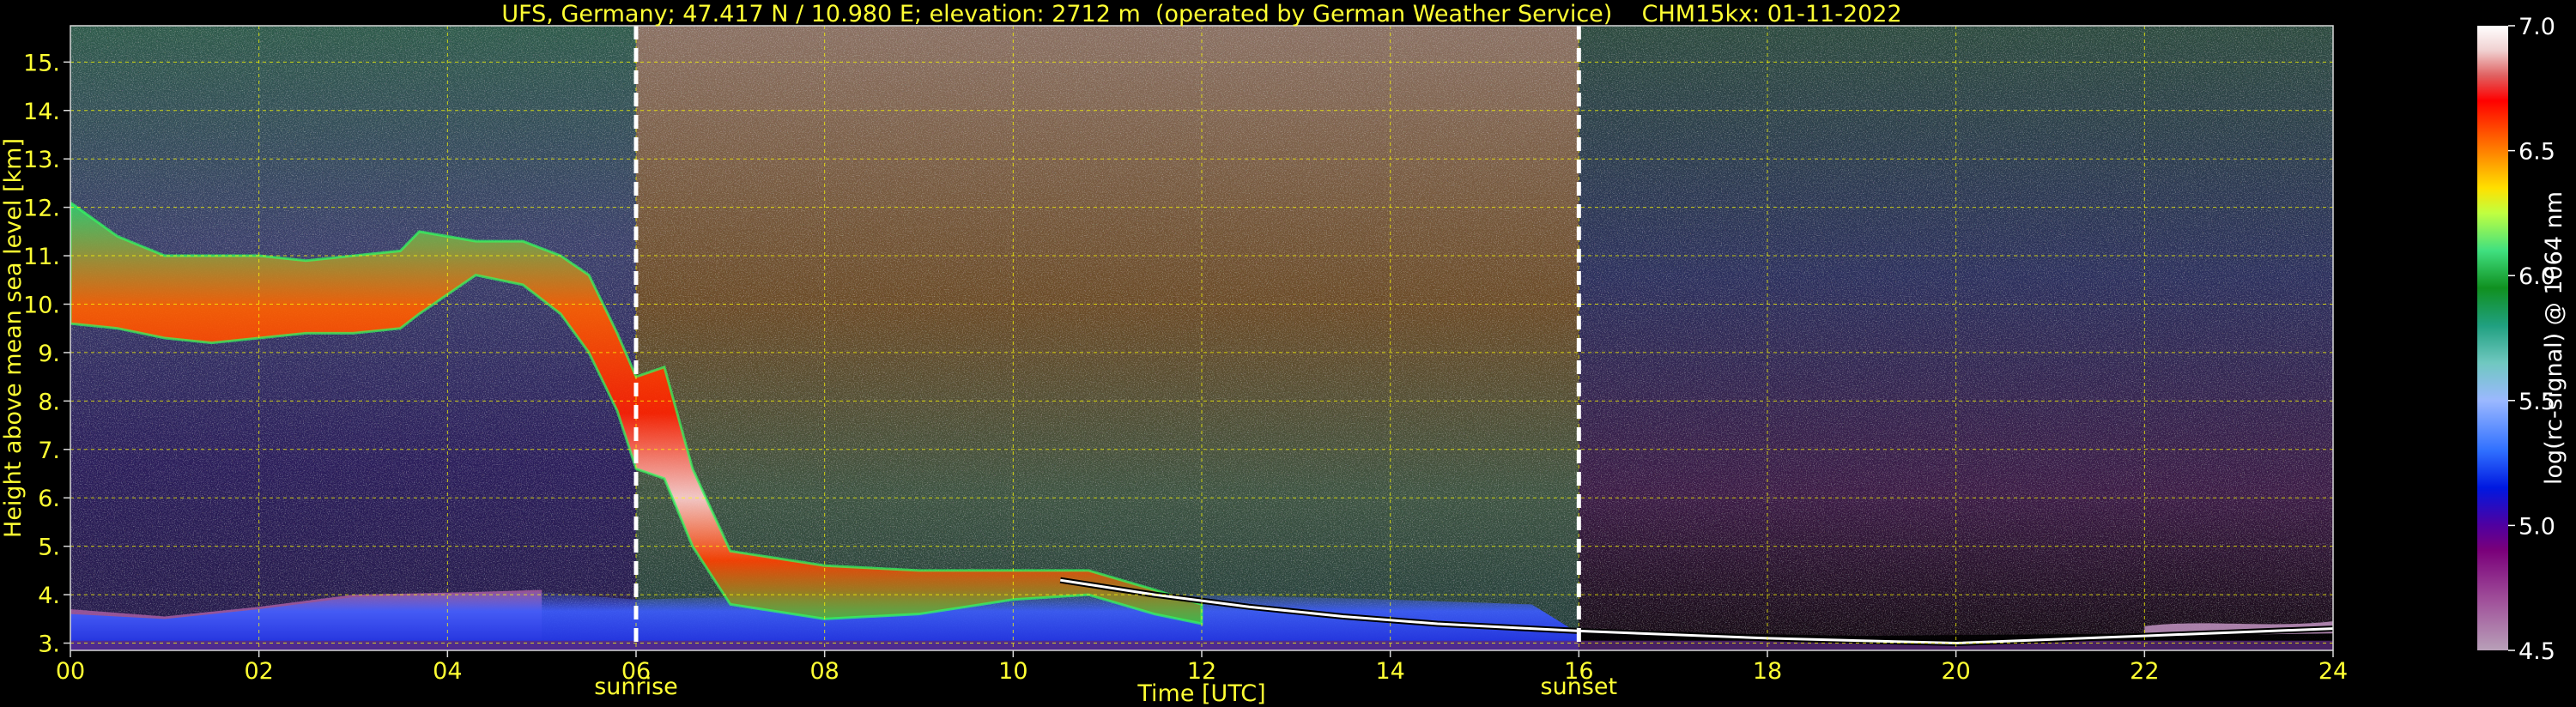 The image size is (2576, 707). Describe the element at coordinates (2333, 671) in the screenshot. I see `x-tick-label: 24` at that location.